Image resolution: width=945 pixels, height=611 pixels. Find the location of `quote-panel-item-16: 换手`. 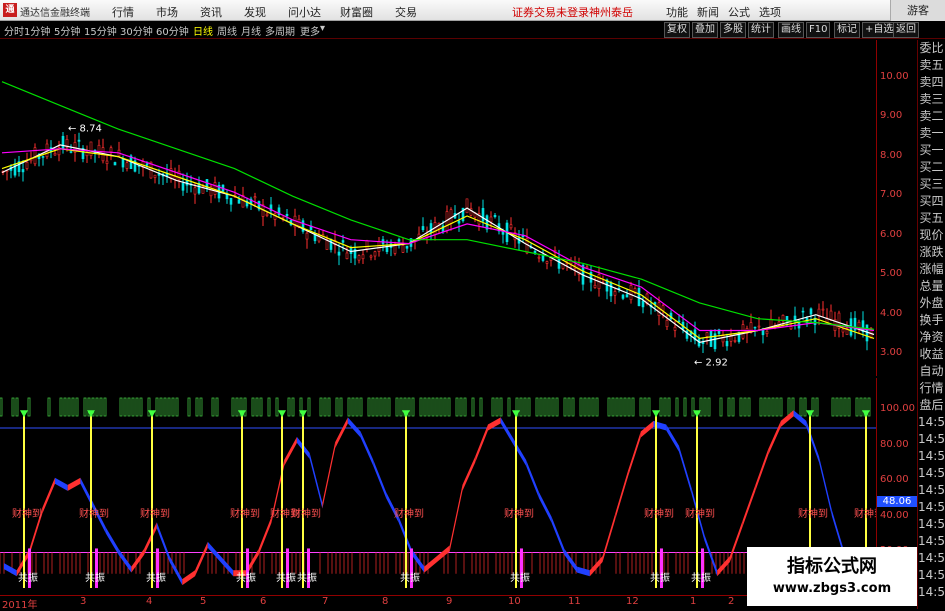

quote-panel-item-16: 换手 is located at coordinates (931, 320).